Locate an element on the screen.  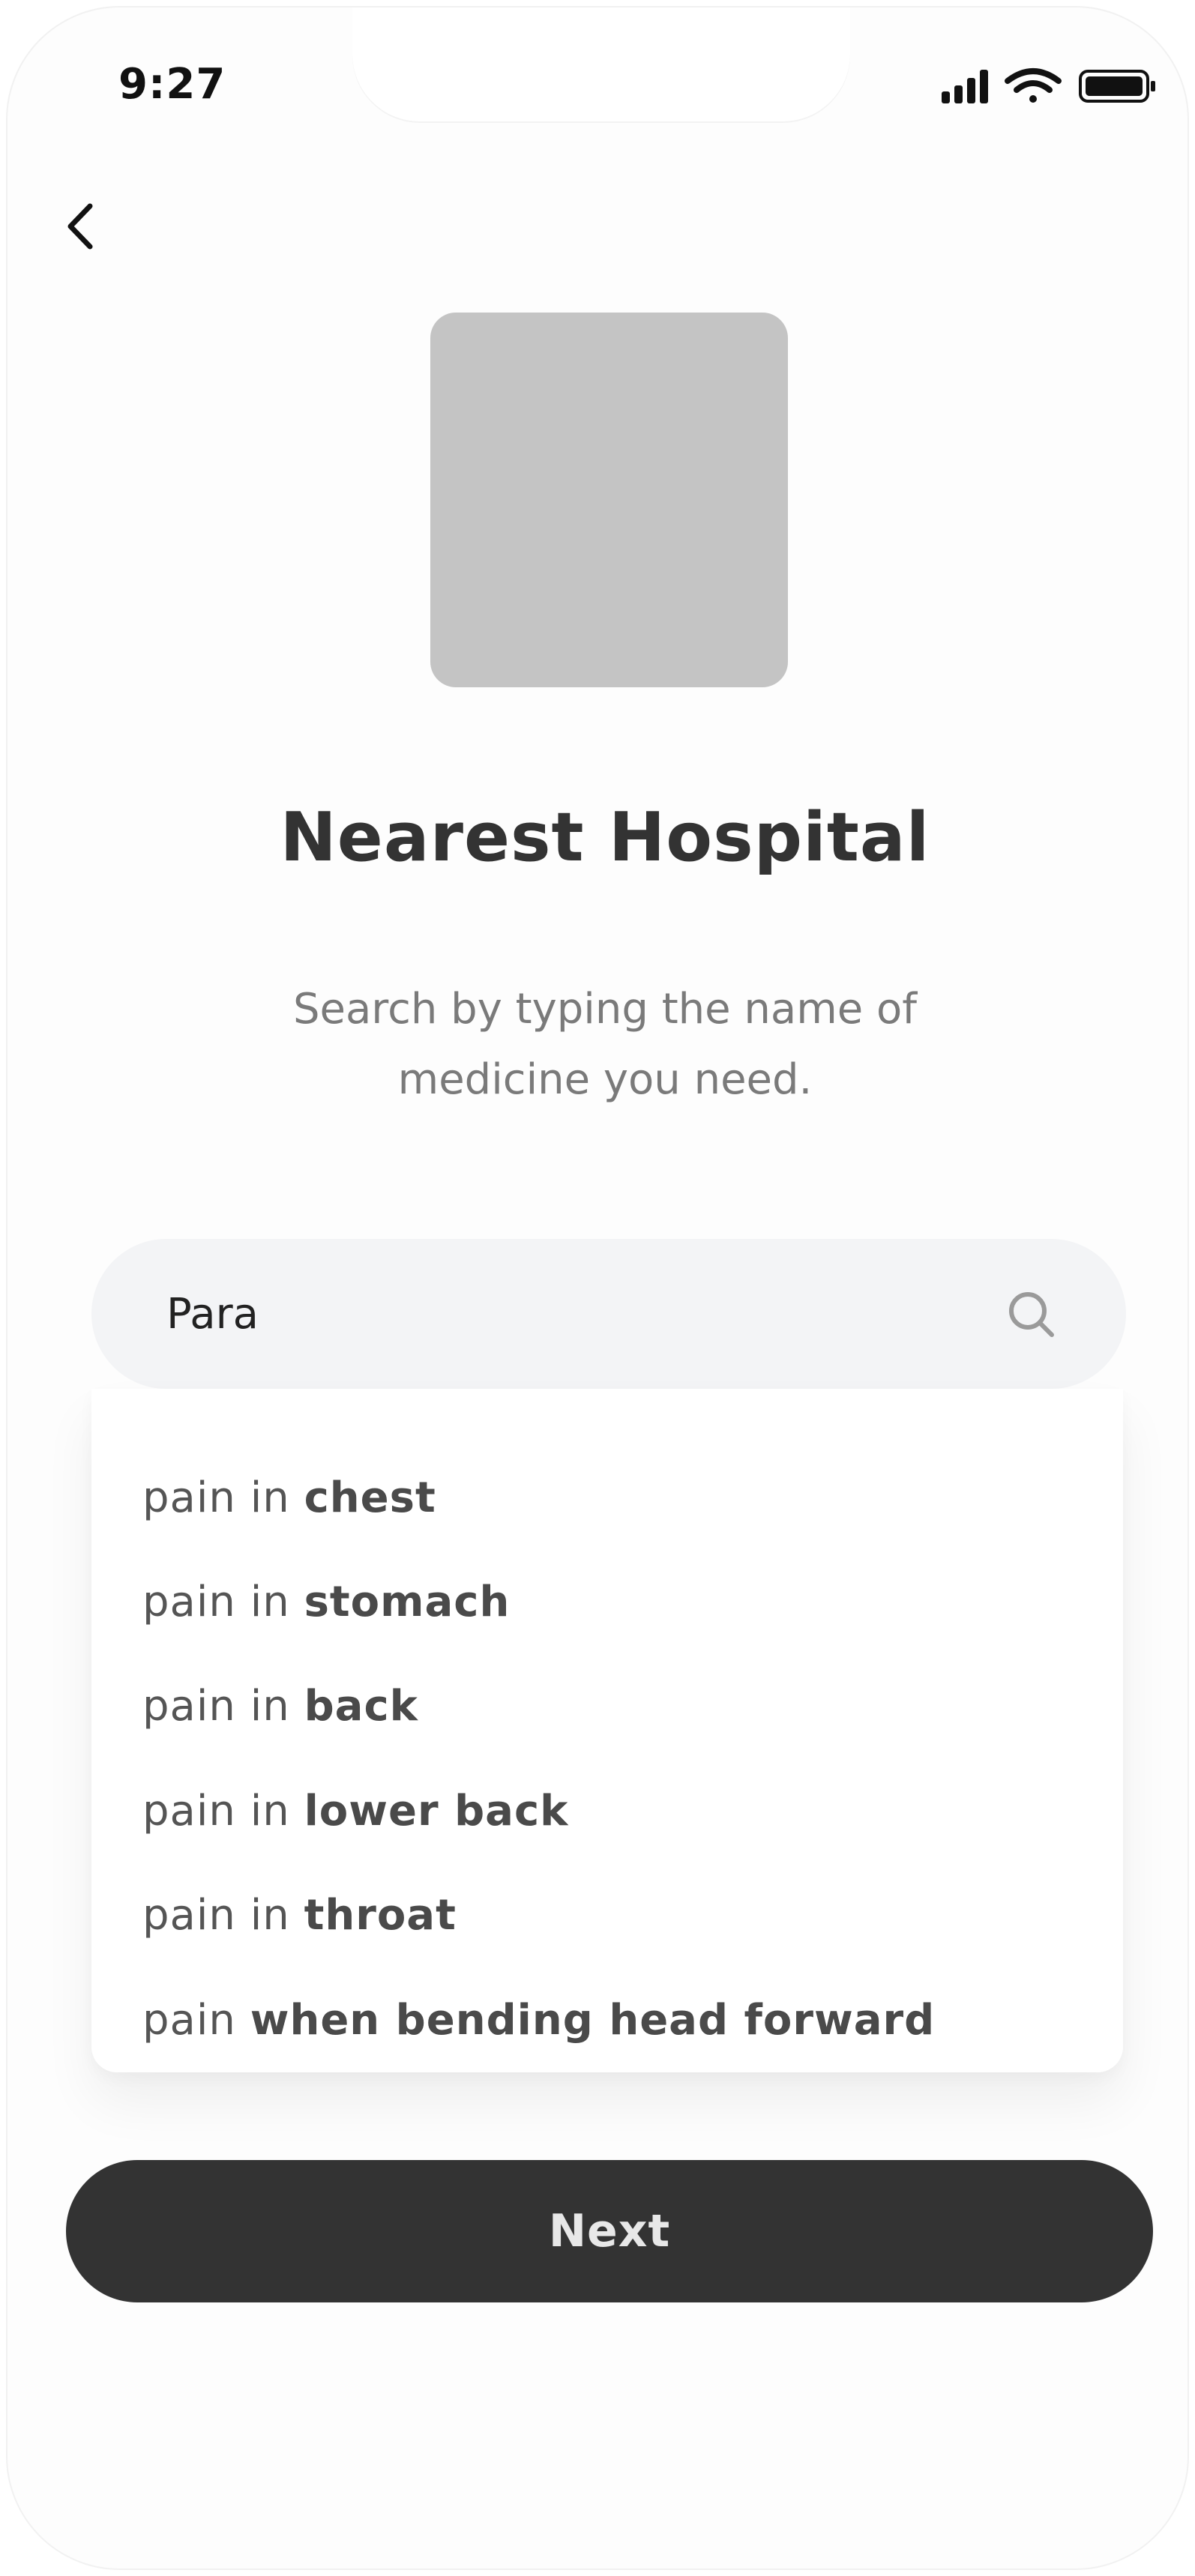
subtitle-line-1: Search by typing the name of is located at coordinates (604, 1010).